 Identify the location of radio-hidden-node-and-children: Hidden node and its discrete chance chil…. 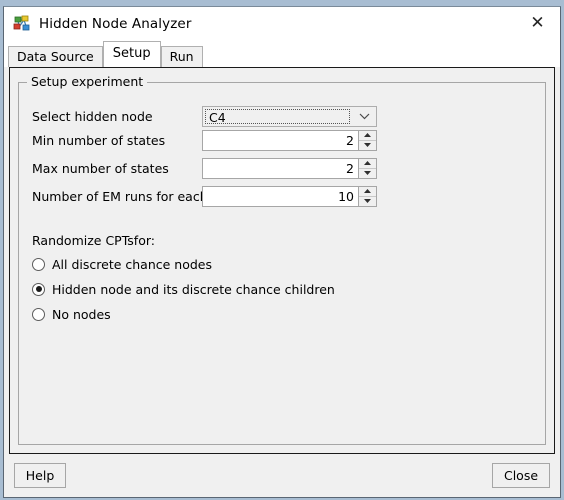
(183, 289).